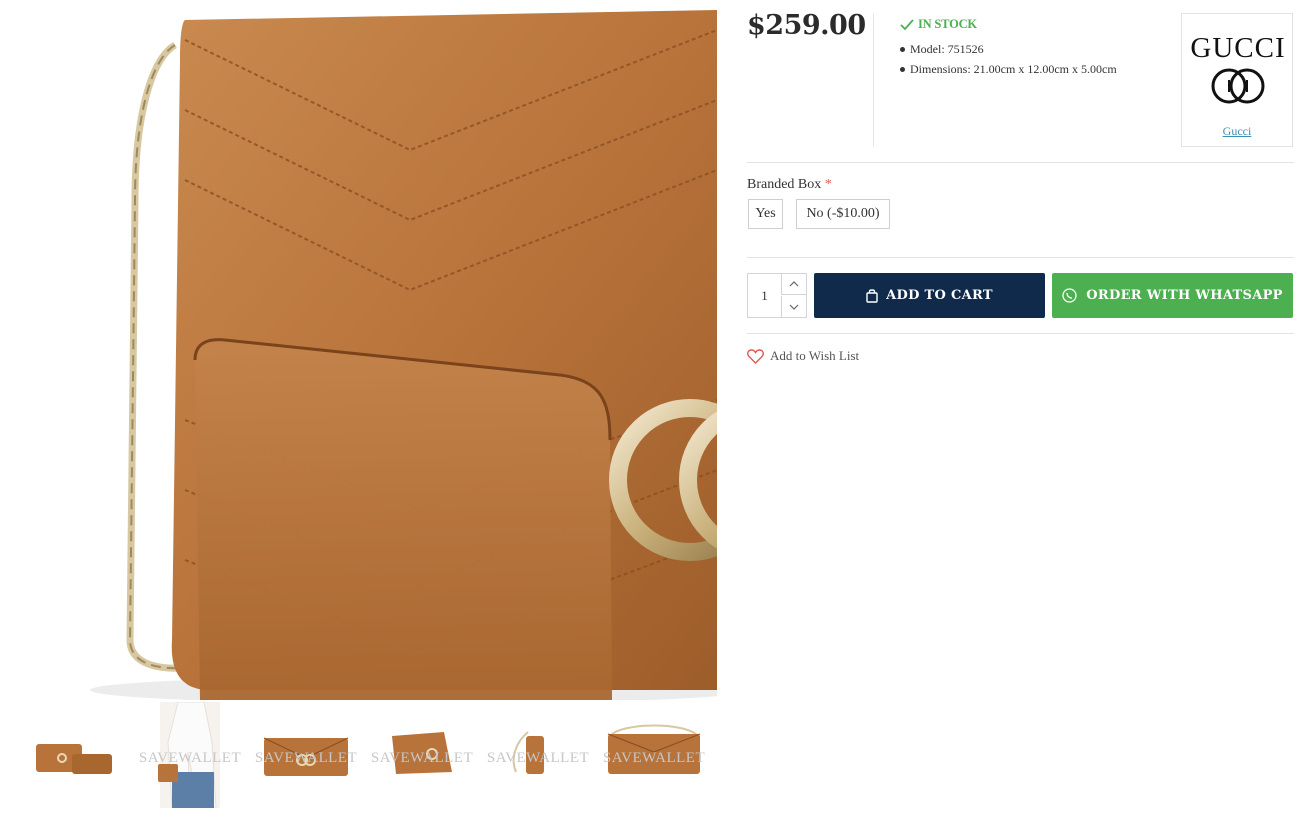 This screenshot has width=1315, height=814. I want to click on order-whatsapp-button: ORDER WITH WHATSAPP, so click(1172, 295).